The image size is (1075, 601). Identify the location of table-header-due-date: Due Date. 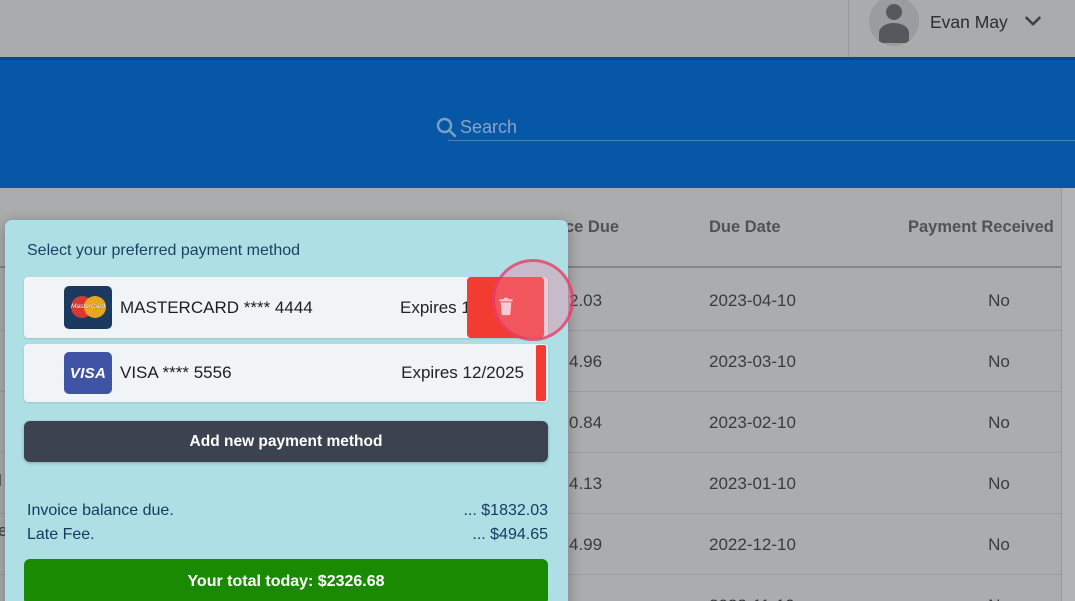
(745, 227).